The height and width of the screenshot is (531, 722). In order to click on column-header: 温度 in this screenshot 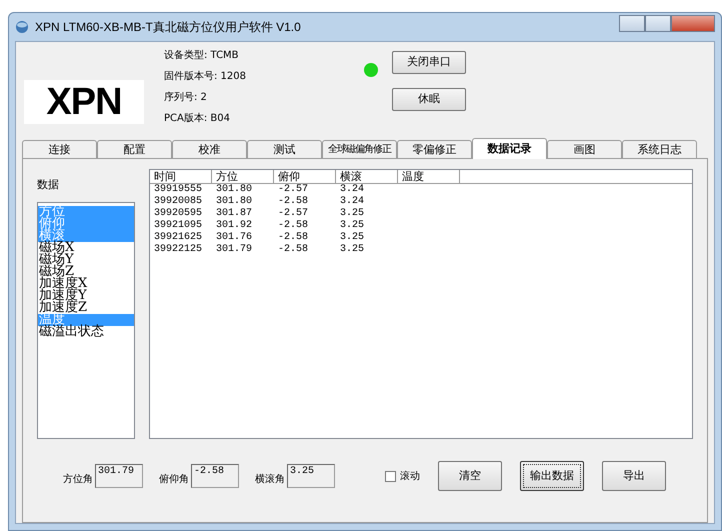, I will do `click(429, 176)`.